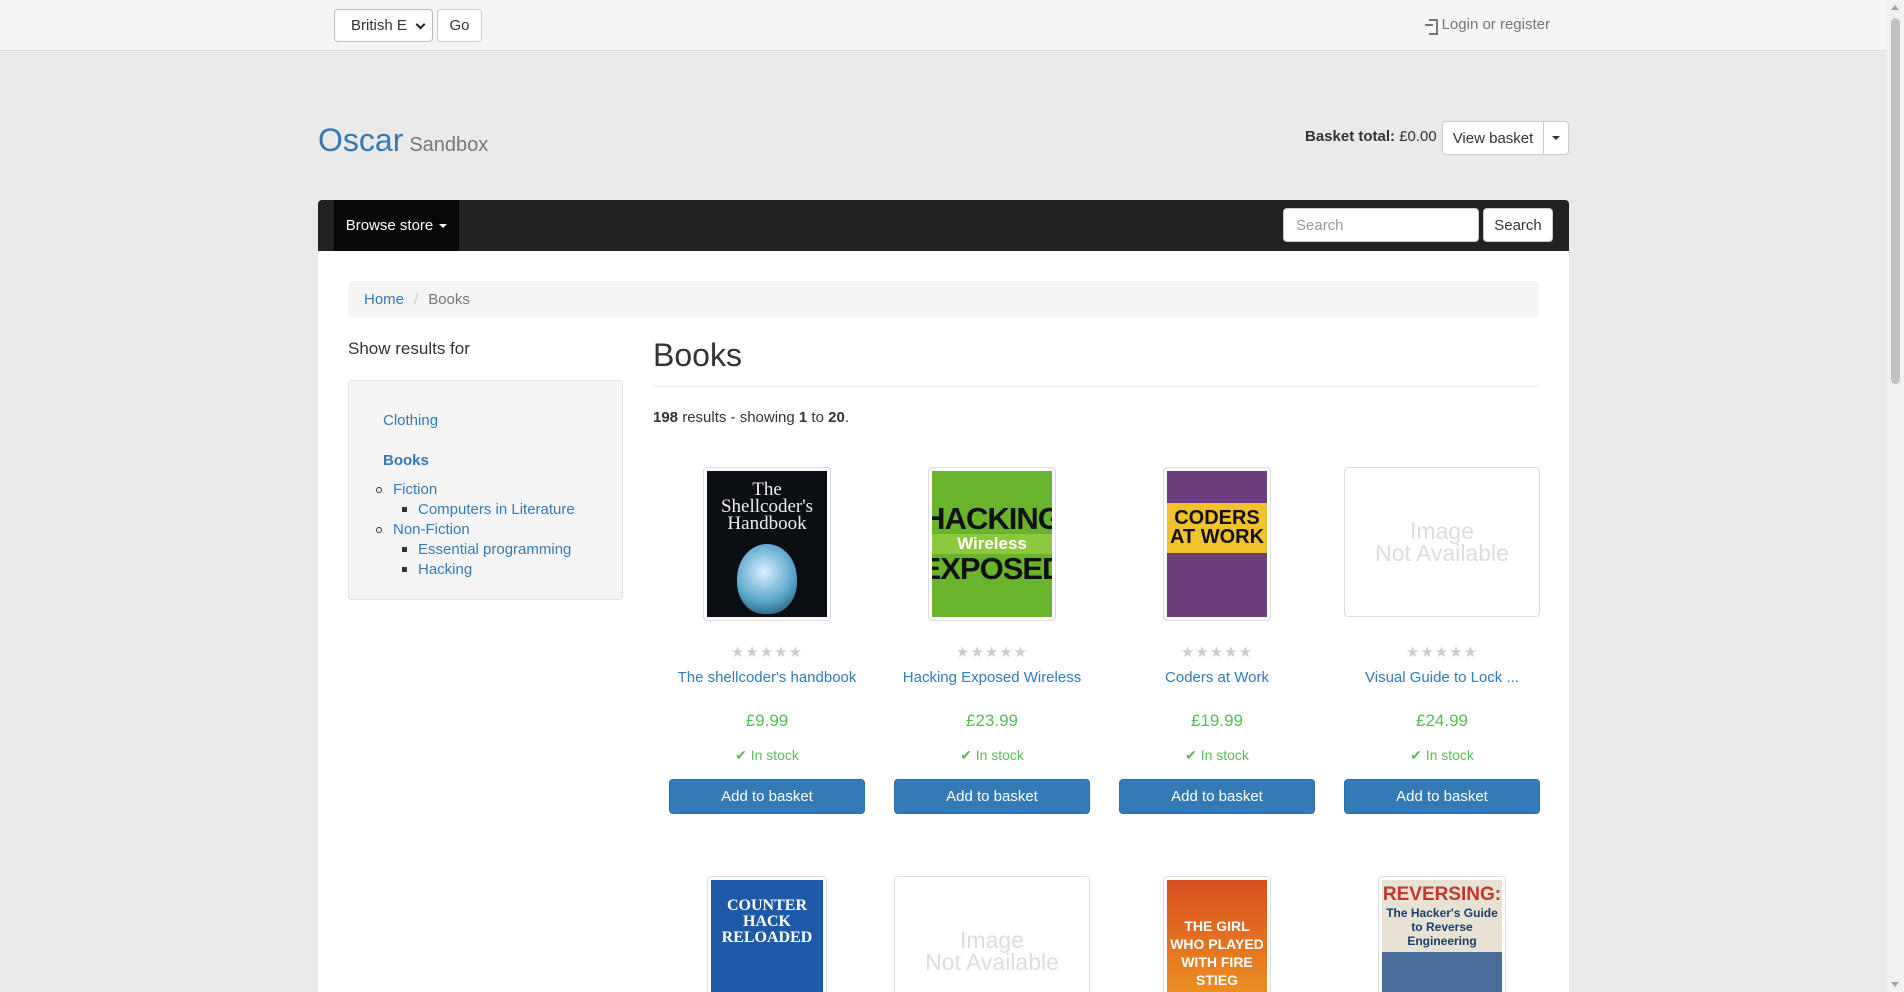  I want to click on product-image: The Shellcoder's Handbook, so click(767, 544).